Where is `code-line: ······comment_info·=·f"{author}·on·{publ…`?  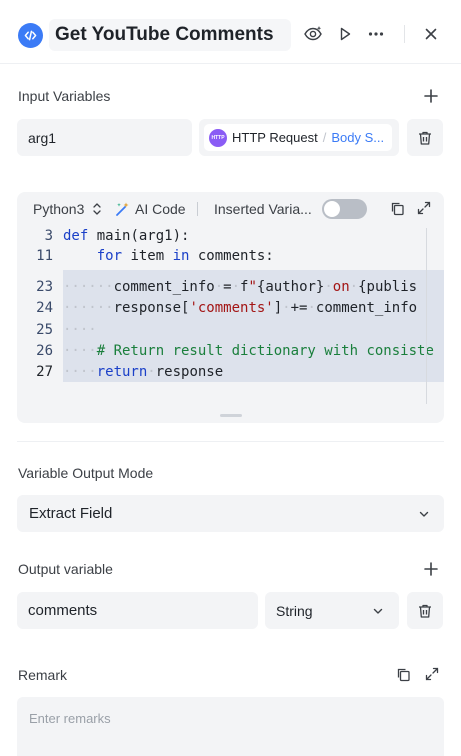
code-line: ······comment_info·=·f"{author}·on·{publ… is located at coordinates (240, 287).